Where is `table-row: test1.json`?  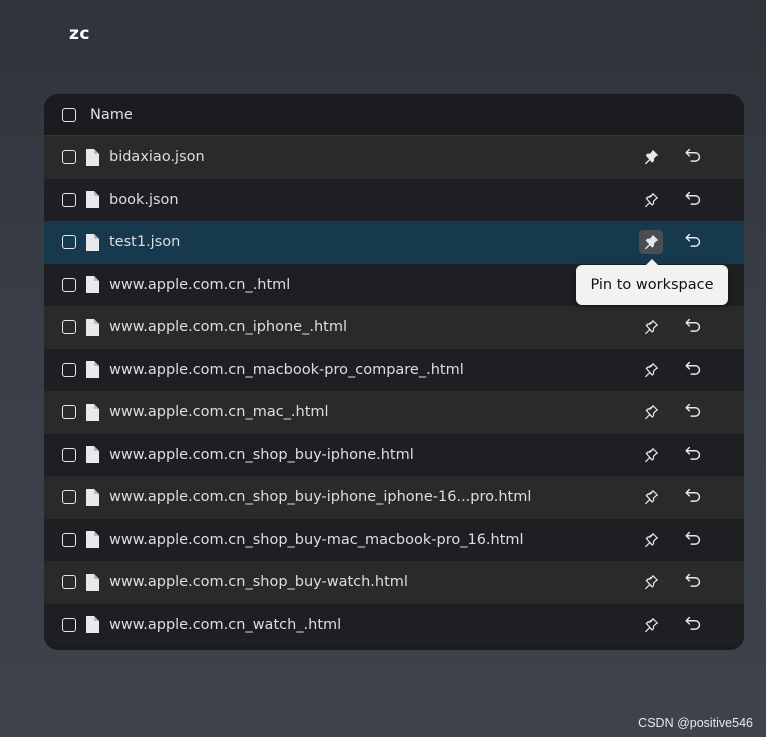
table-row: test1.json is located at coordinates (394, 242).